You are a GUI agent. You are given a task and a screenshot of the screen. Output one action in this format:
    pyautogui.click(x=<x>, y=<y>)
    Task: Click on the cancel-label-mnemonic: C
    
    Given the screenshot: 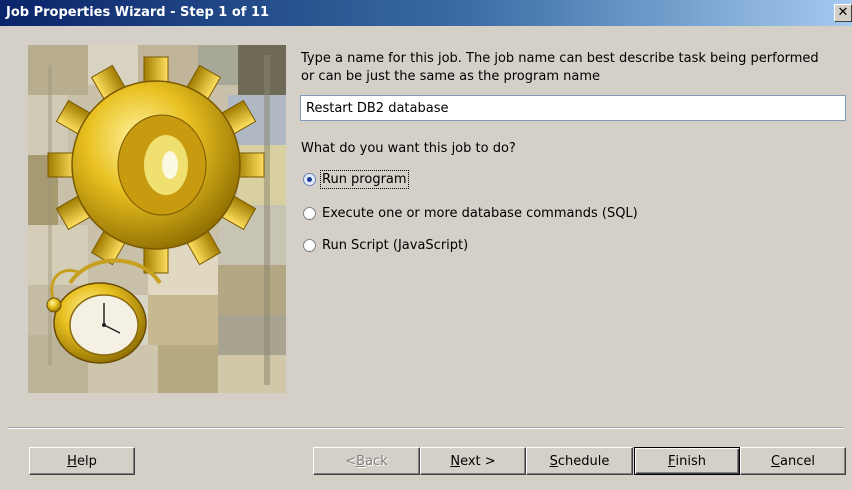 What is the action you would take?
    pyautogui.click(x=775, y=461)
    